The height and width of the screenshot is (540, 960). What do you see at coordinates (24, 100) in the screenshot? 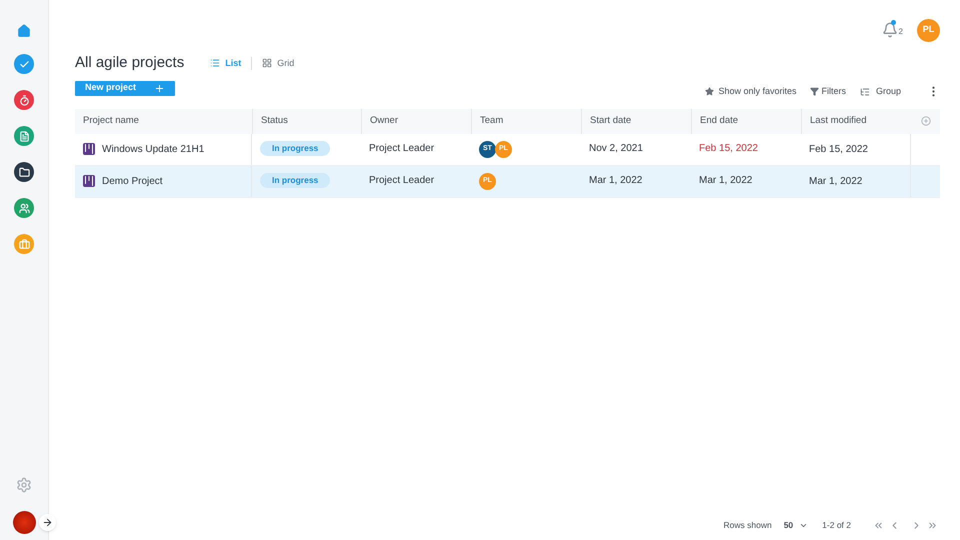
I see `timer-icon` at bounding box center [24, 100].